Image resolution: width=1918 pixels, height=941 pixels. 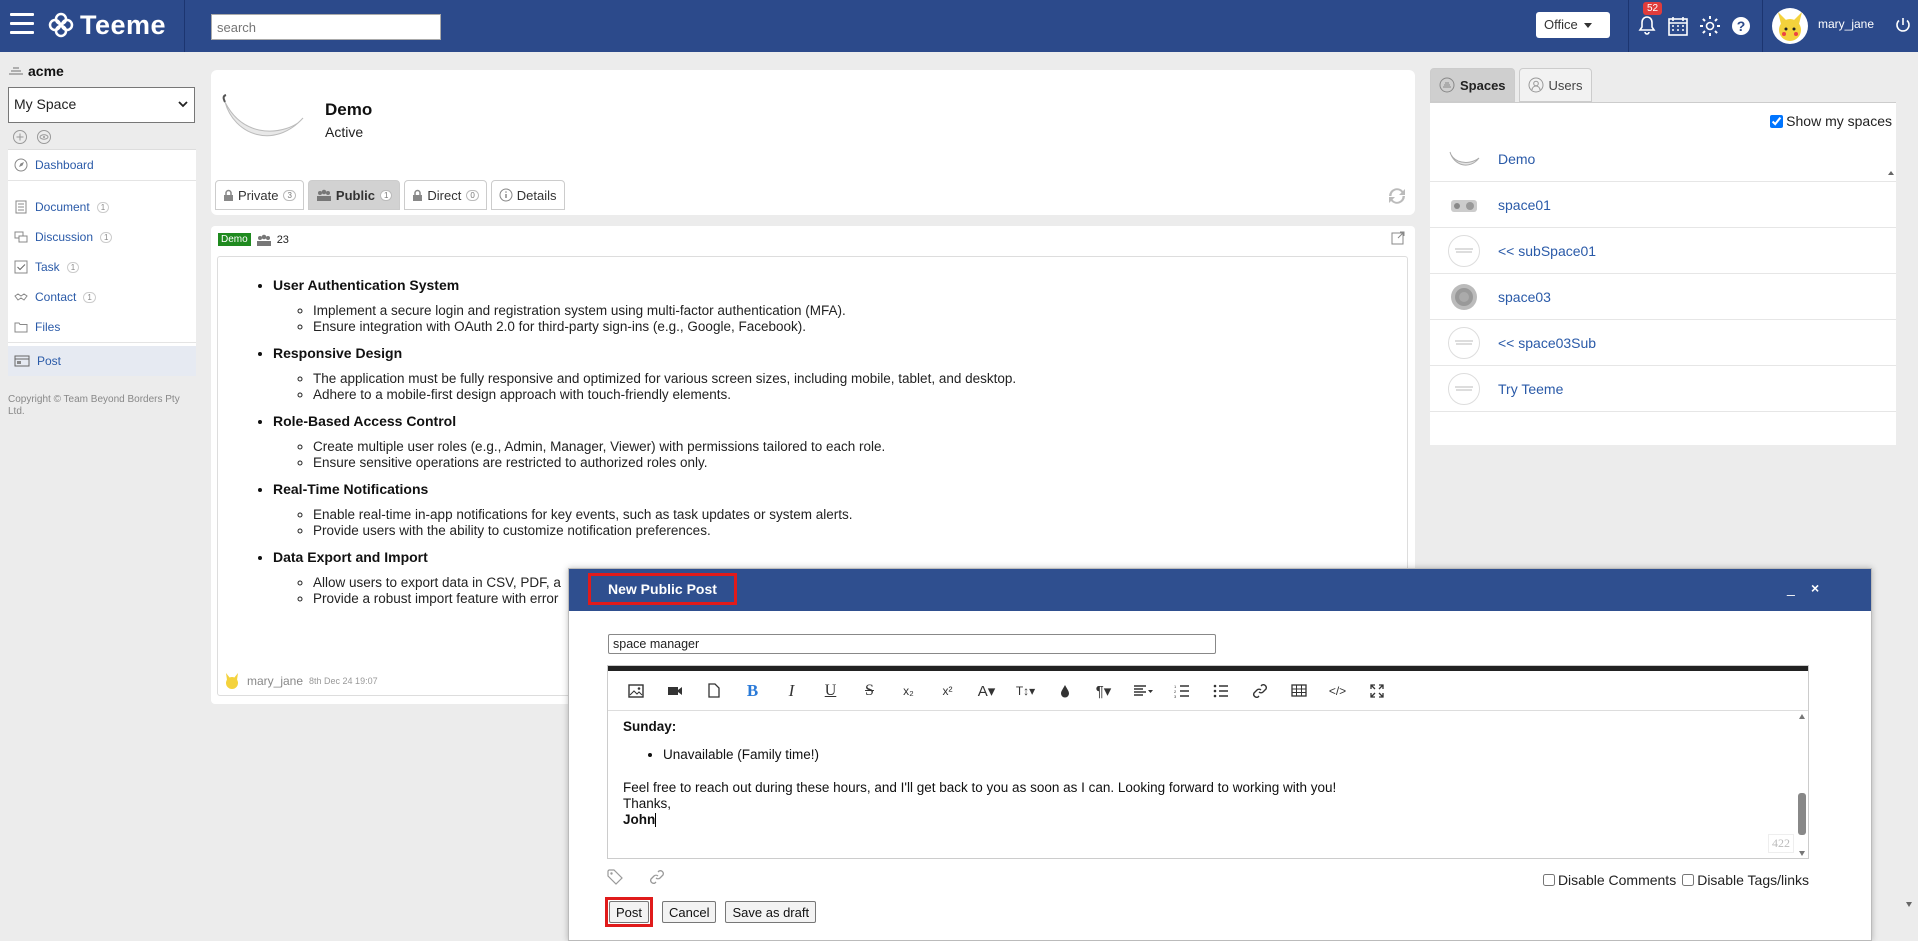 What do you see at coordinates (1846, 24) in the screenshot?
I see `username-label: mary_jane` at bounding box center [1846, 24].